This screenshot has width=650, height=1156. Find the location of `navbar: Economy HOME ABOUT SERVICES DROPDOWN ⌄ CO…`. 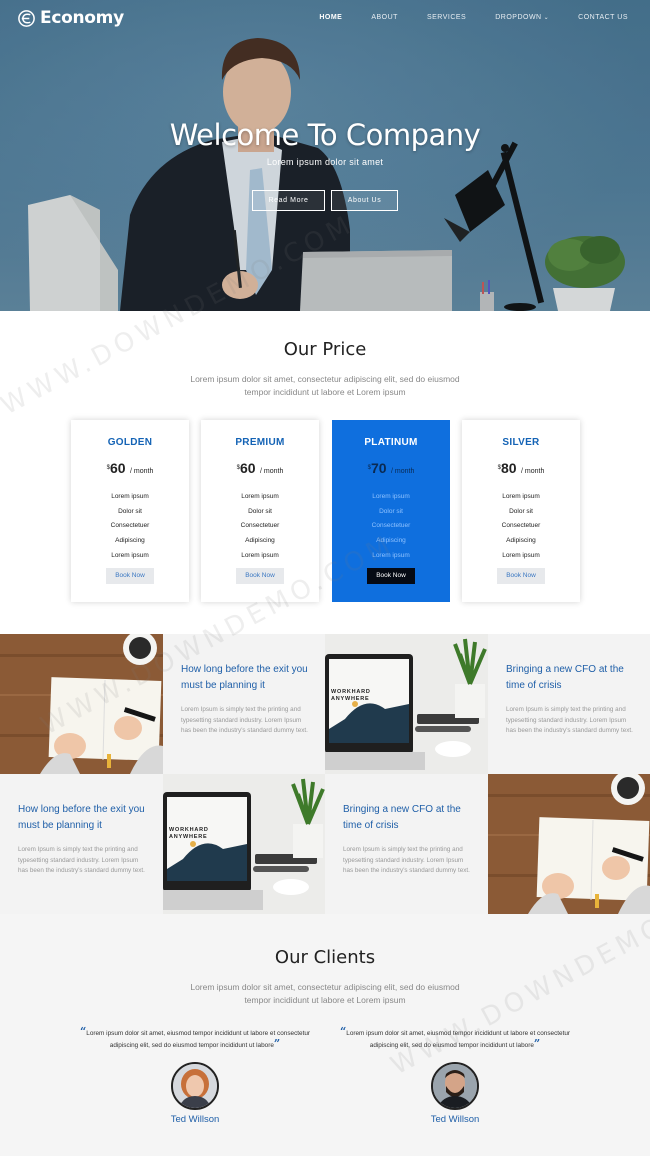

navbar: Economy HOME ABOUT SERVICES DROPDOWN ⌄ CO… is located at coordinates (325, 19).